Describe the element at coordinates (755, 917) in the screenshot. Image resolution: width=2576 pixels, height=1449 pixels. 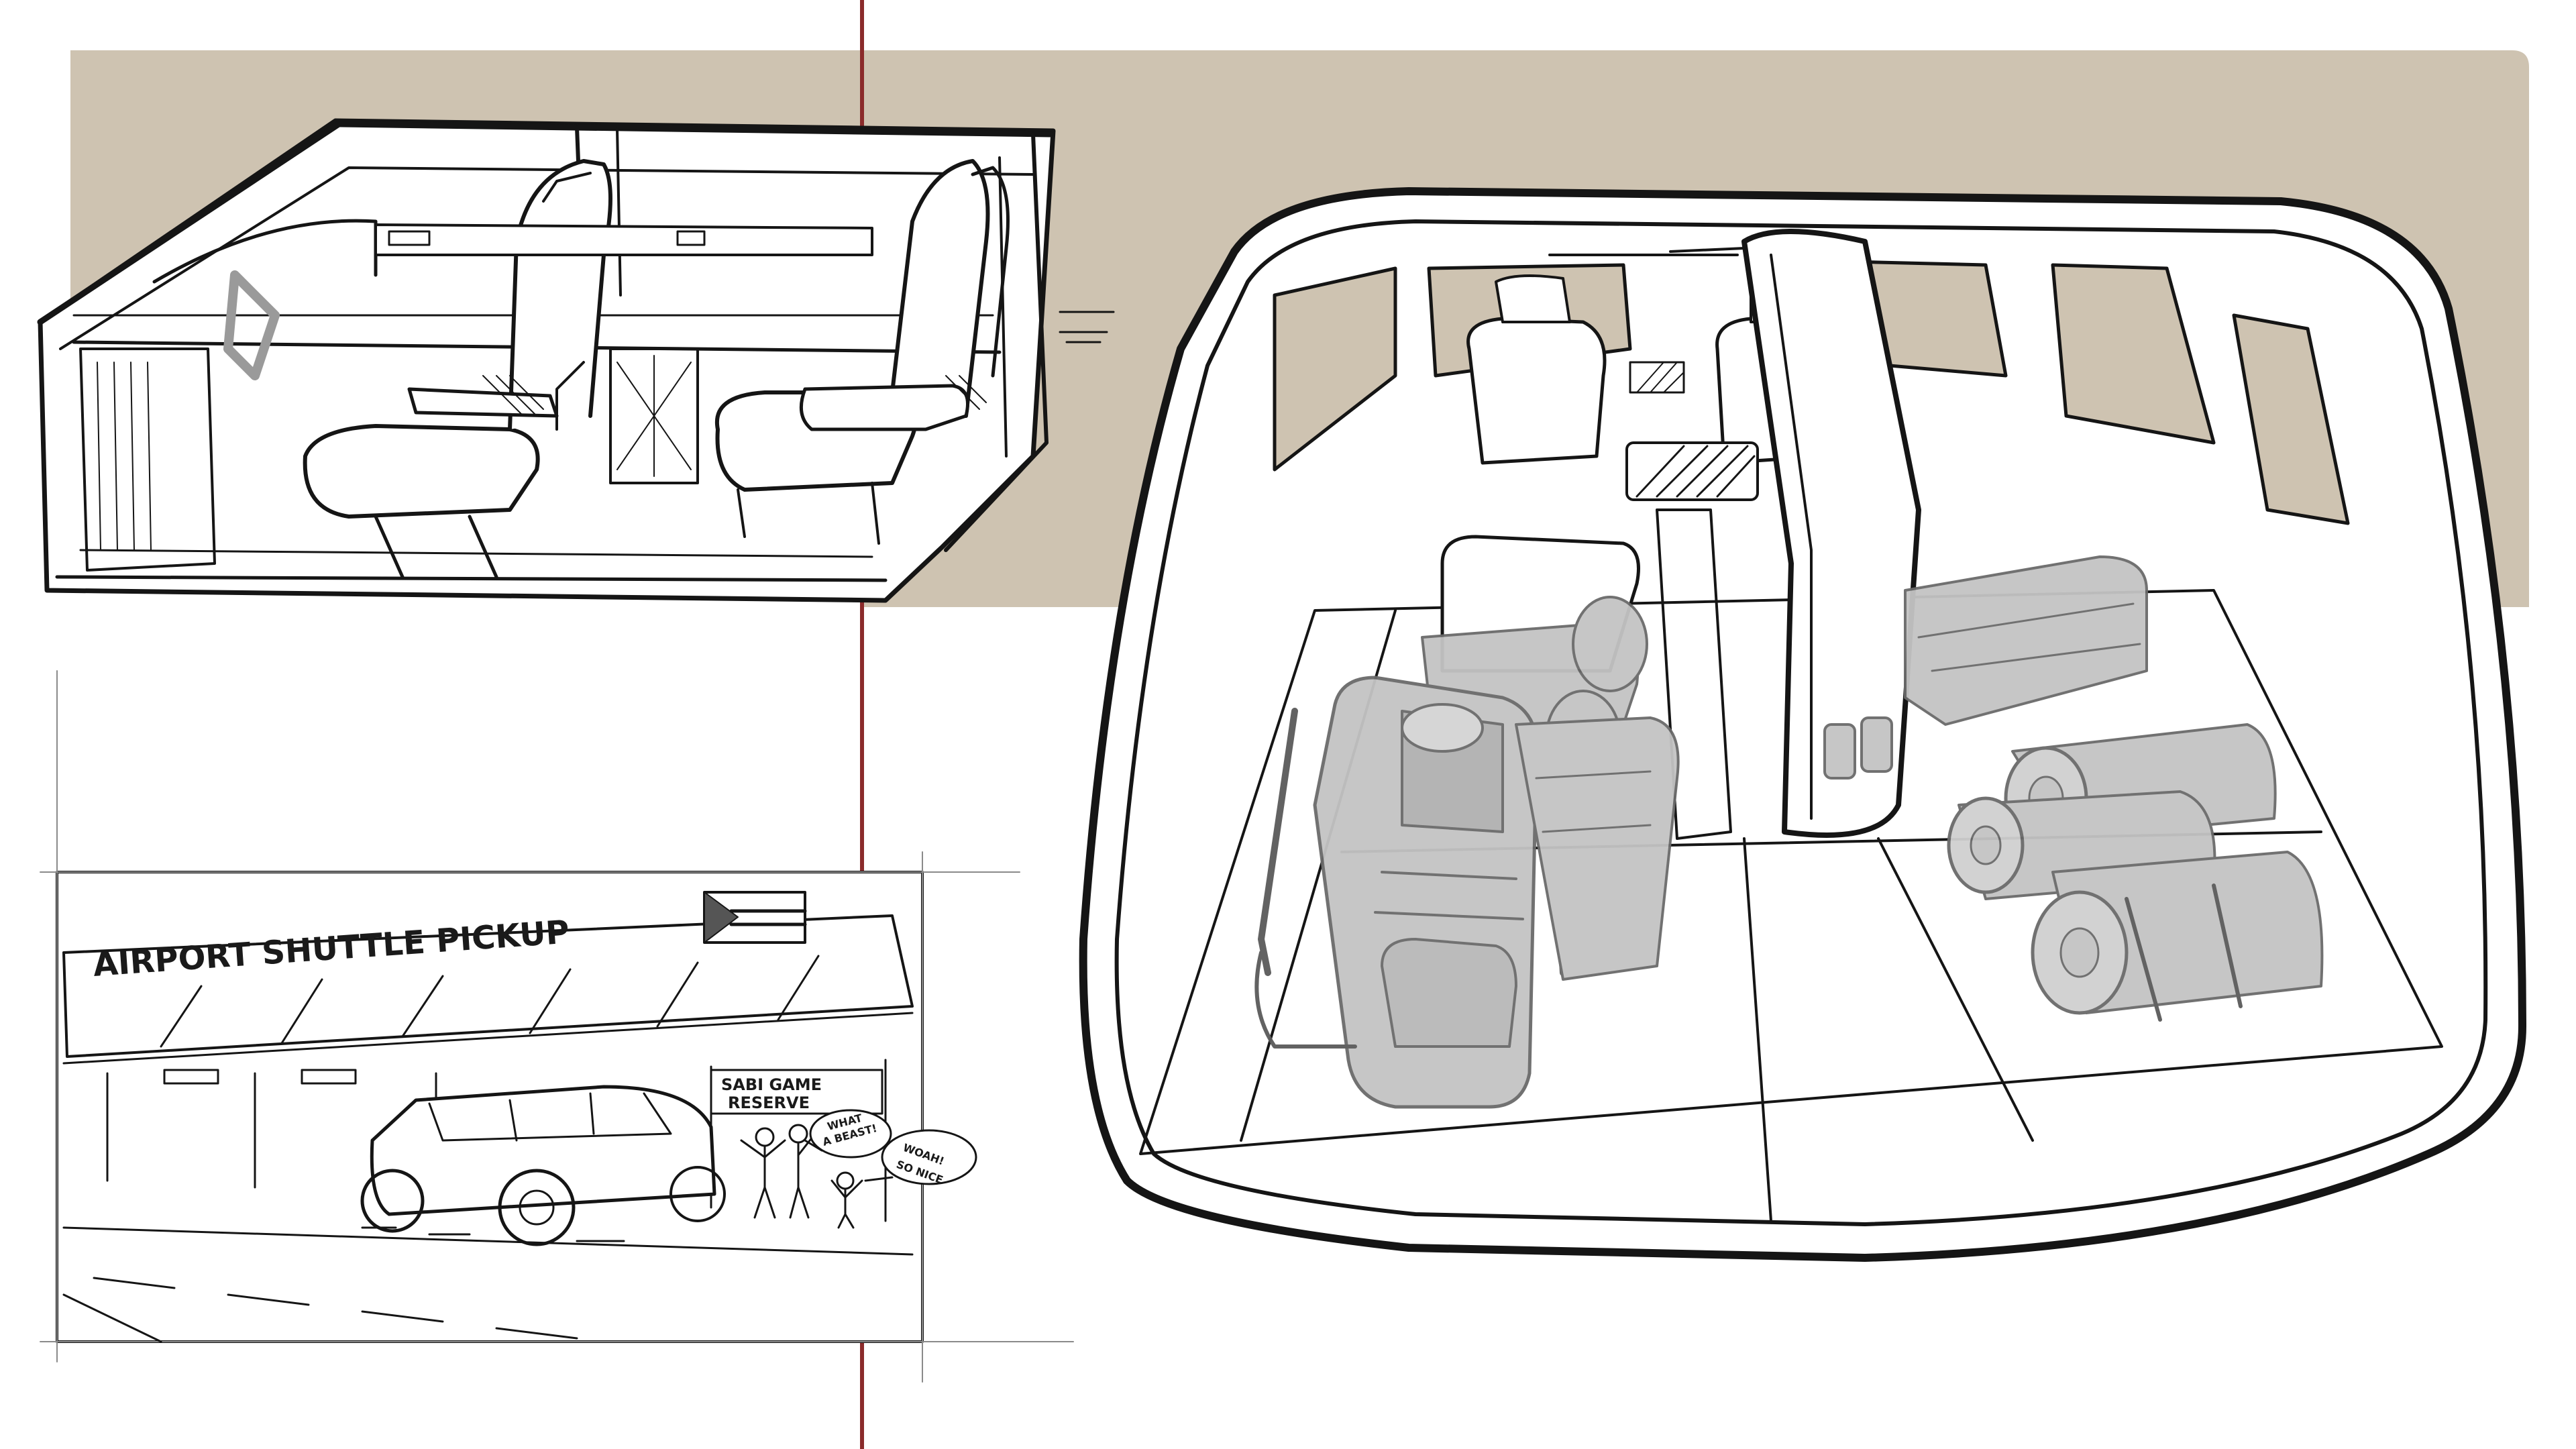
I see `flag-icon` at that location.